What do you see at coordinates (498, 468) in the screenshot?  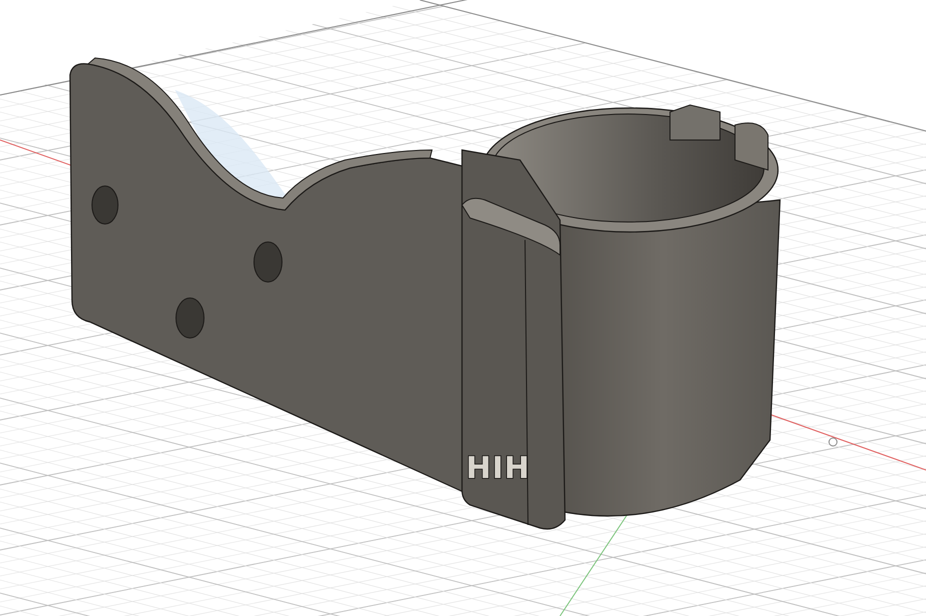 I see `engraved-text: HIH` at bounding box center [498, 468].